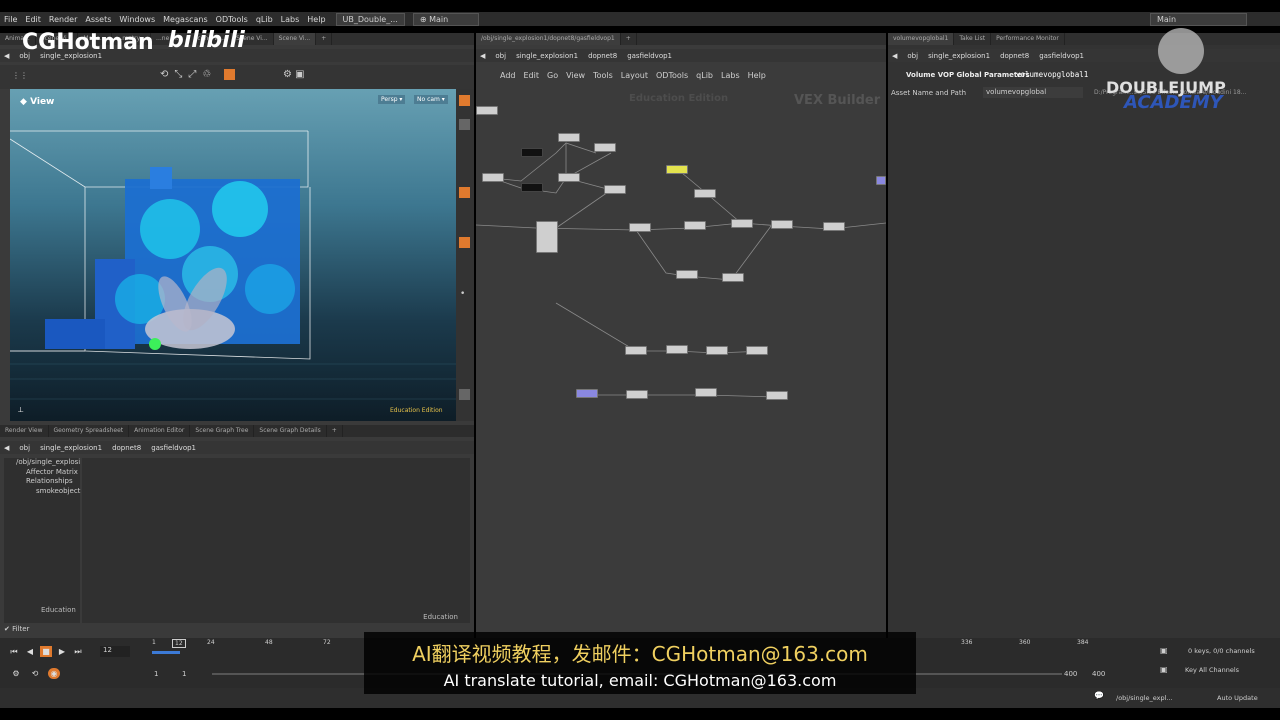 The height and width of the screenshot is (720, 1280). I want to click on add-tab-icon-2: +, so click(335, 431).